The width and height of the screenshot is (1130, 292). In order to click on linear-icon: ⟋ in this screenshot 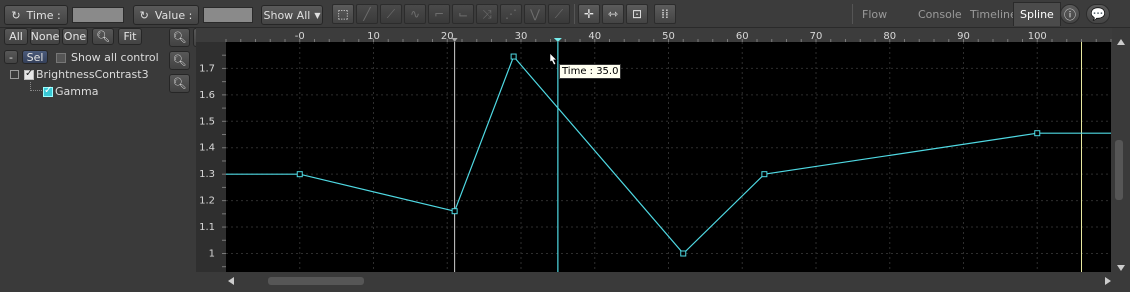, I will do `click(391, 14)`.